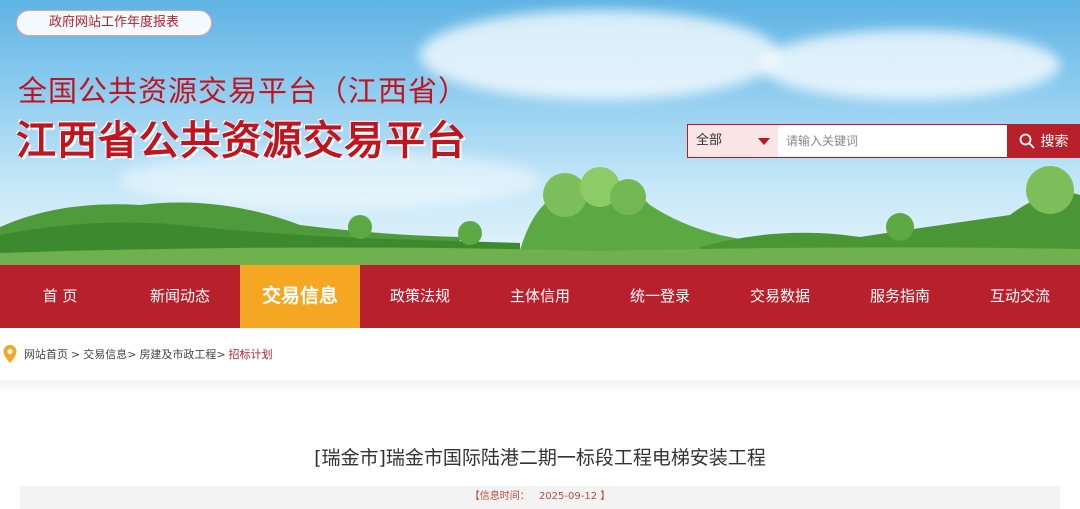 This screenshot has height=509, width=1080. Describe the element at coordinates (709, 140) in the screenshot. I see `search-scope-value: 全部` at that location.